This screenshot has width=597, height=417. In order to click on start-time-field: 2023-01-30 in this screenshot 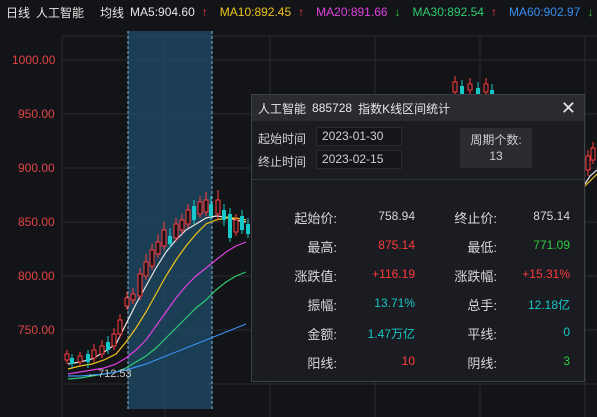, I will do `click(359, 136)`.